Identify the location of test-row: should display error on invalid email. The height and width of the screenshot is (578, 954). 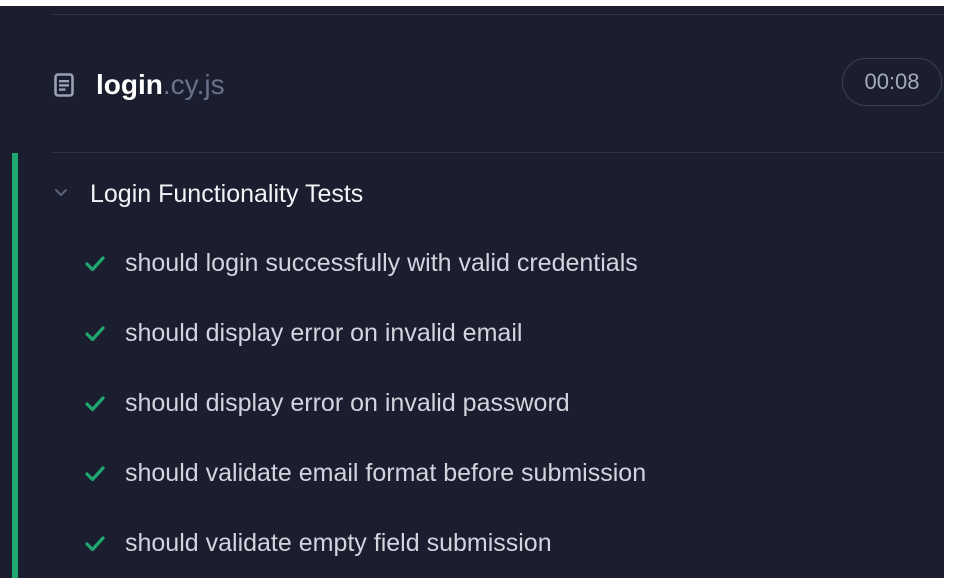
(472, 337).